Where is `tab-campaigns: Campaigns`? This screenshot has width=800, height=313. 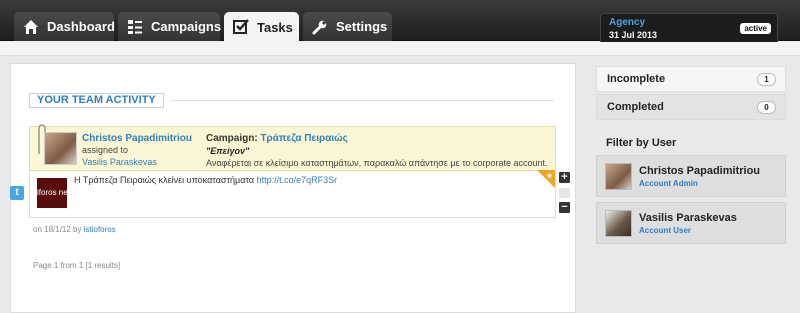 tab-campaigns: Campaigns is located at coordinates (170, 26).